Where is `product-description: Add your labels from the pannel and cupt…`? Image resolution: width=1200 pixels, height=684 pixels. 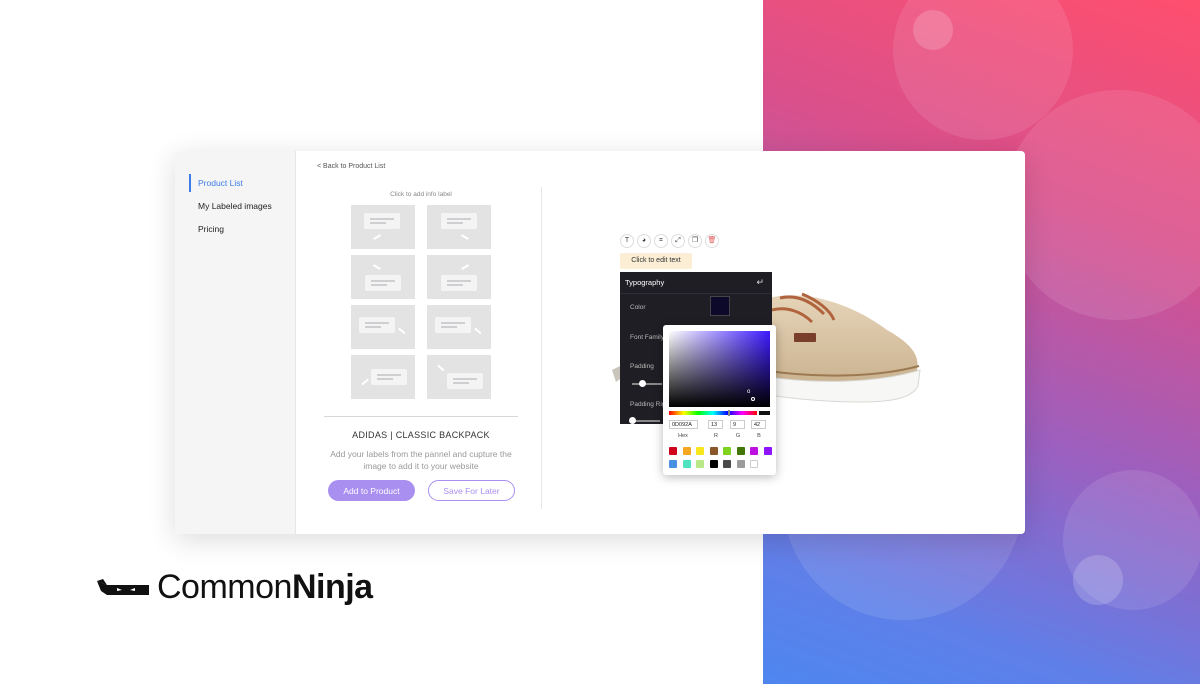 product-description: Add your labels from the pannel and cupt… is located at coordinates (421, 460).